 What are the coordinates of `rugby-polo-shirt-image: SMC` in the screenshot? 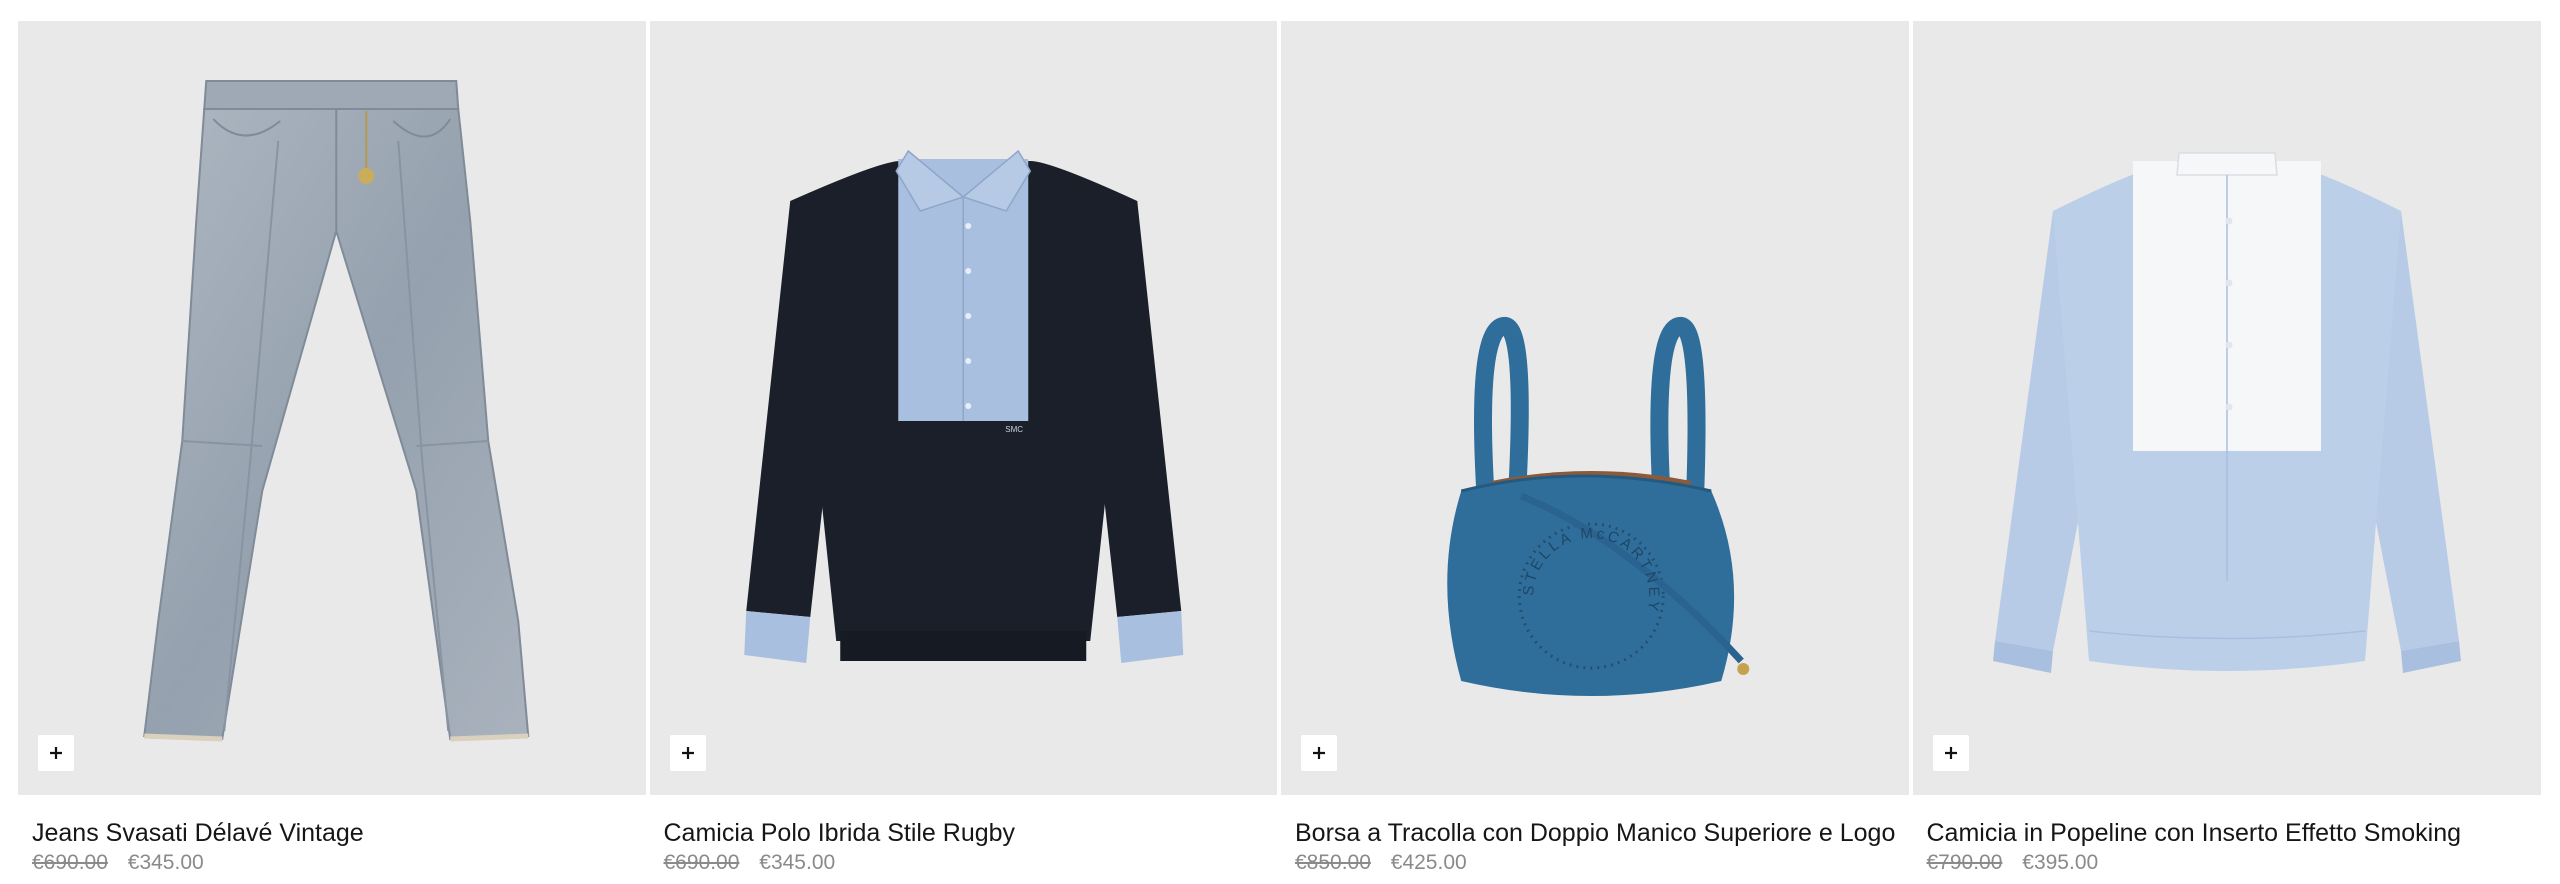 It's located at (963, 406).